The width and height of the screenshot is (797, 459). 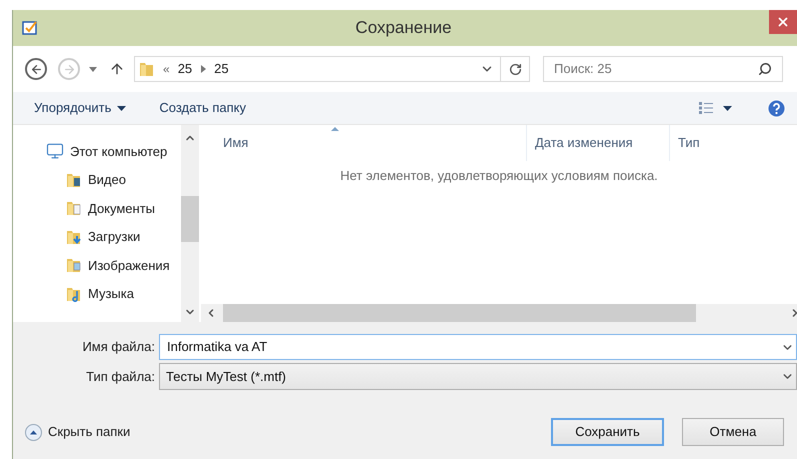 I want to click on search-field: Поиск: 25, so click(x=663, y=69).